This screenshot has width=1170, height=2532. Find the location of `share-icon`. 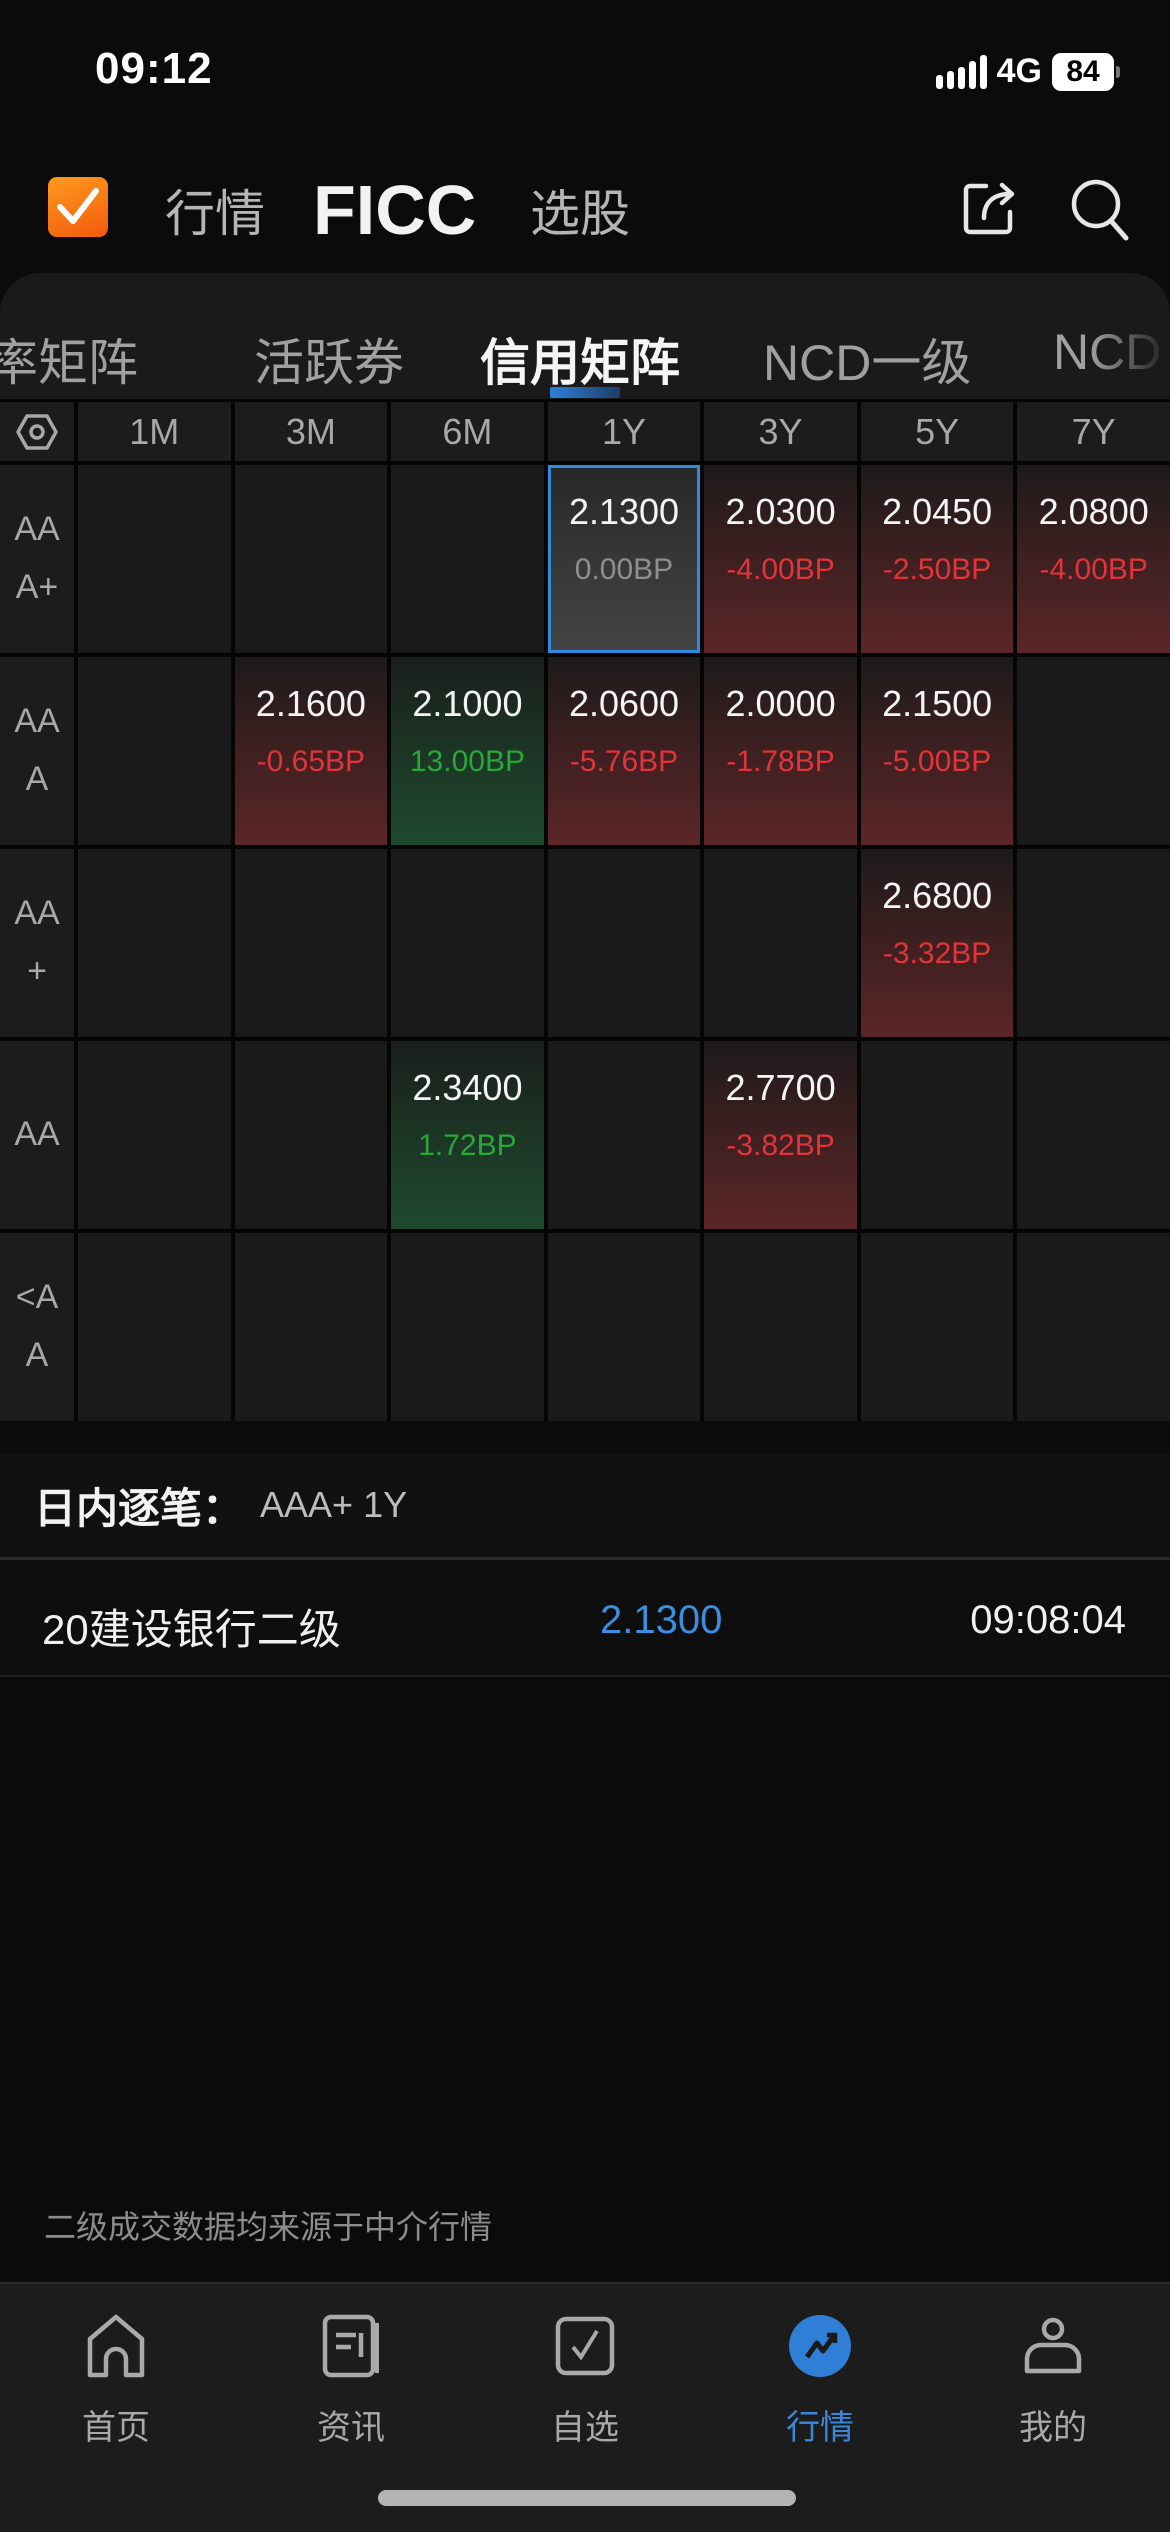

share-icon is located at coordinates (990, 208).